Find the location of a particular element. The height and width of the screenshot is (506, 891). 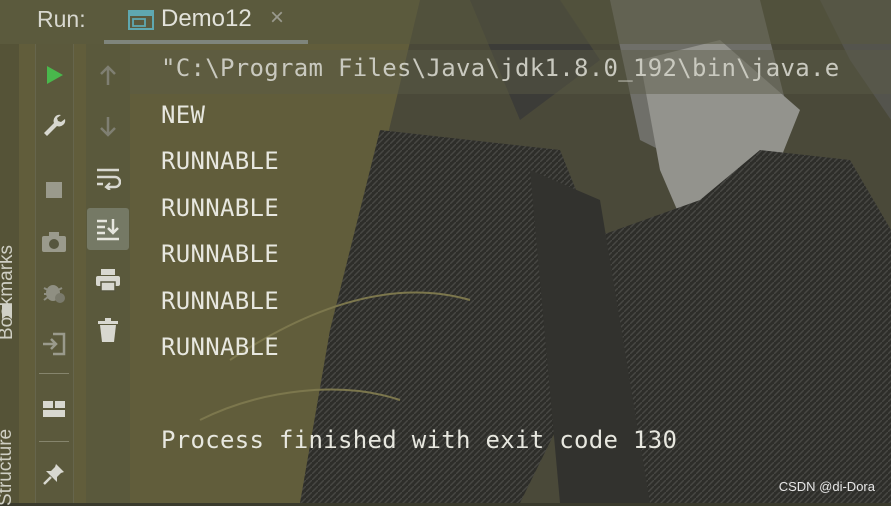

process-exit-message: Process finished with exit code 130 is located at coordinates (419, 440).